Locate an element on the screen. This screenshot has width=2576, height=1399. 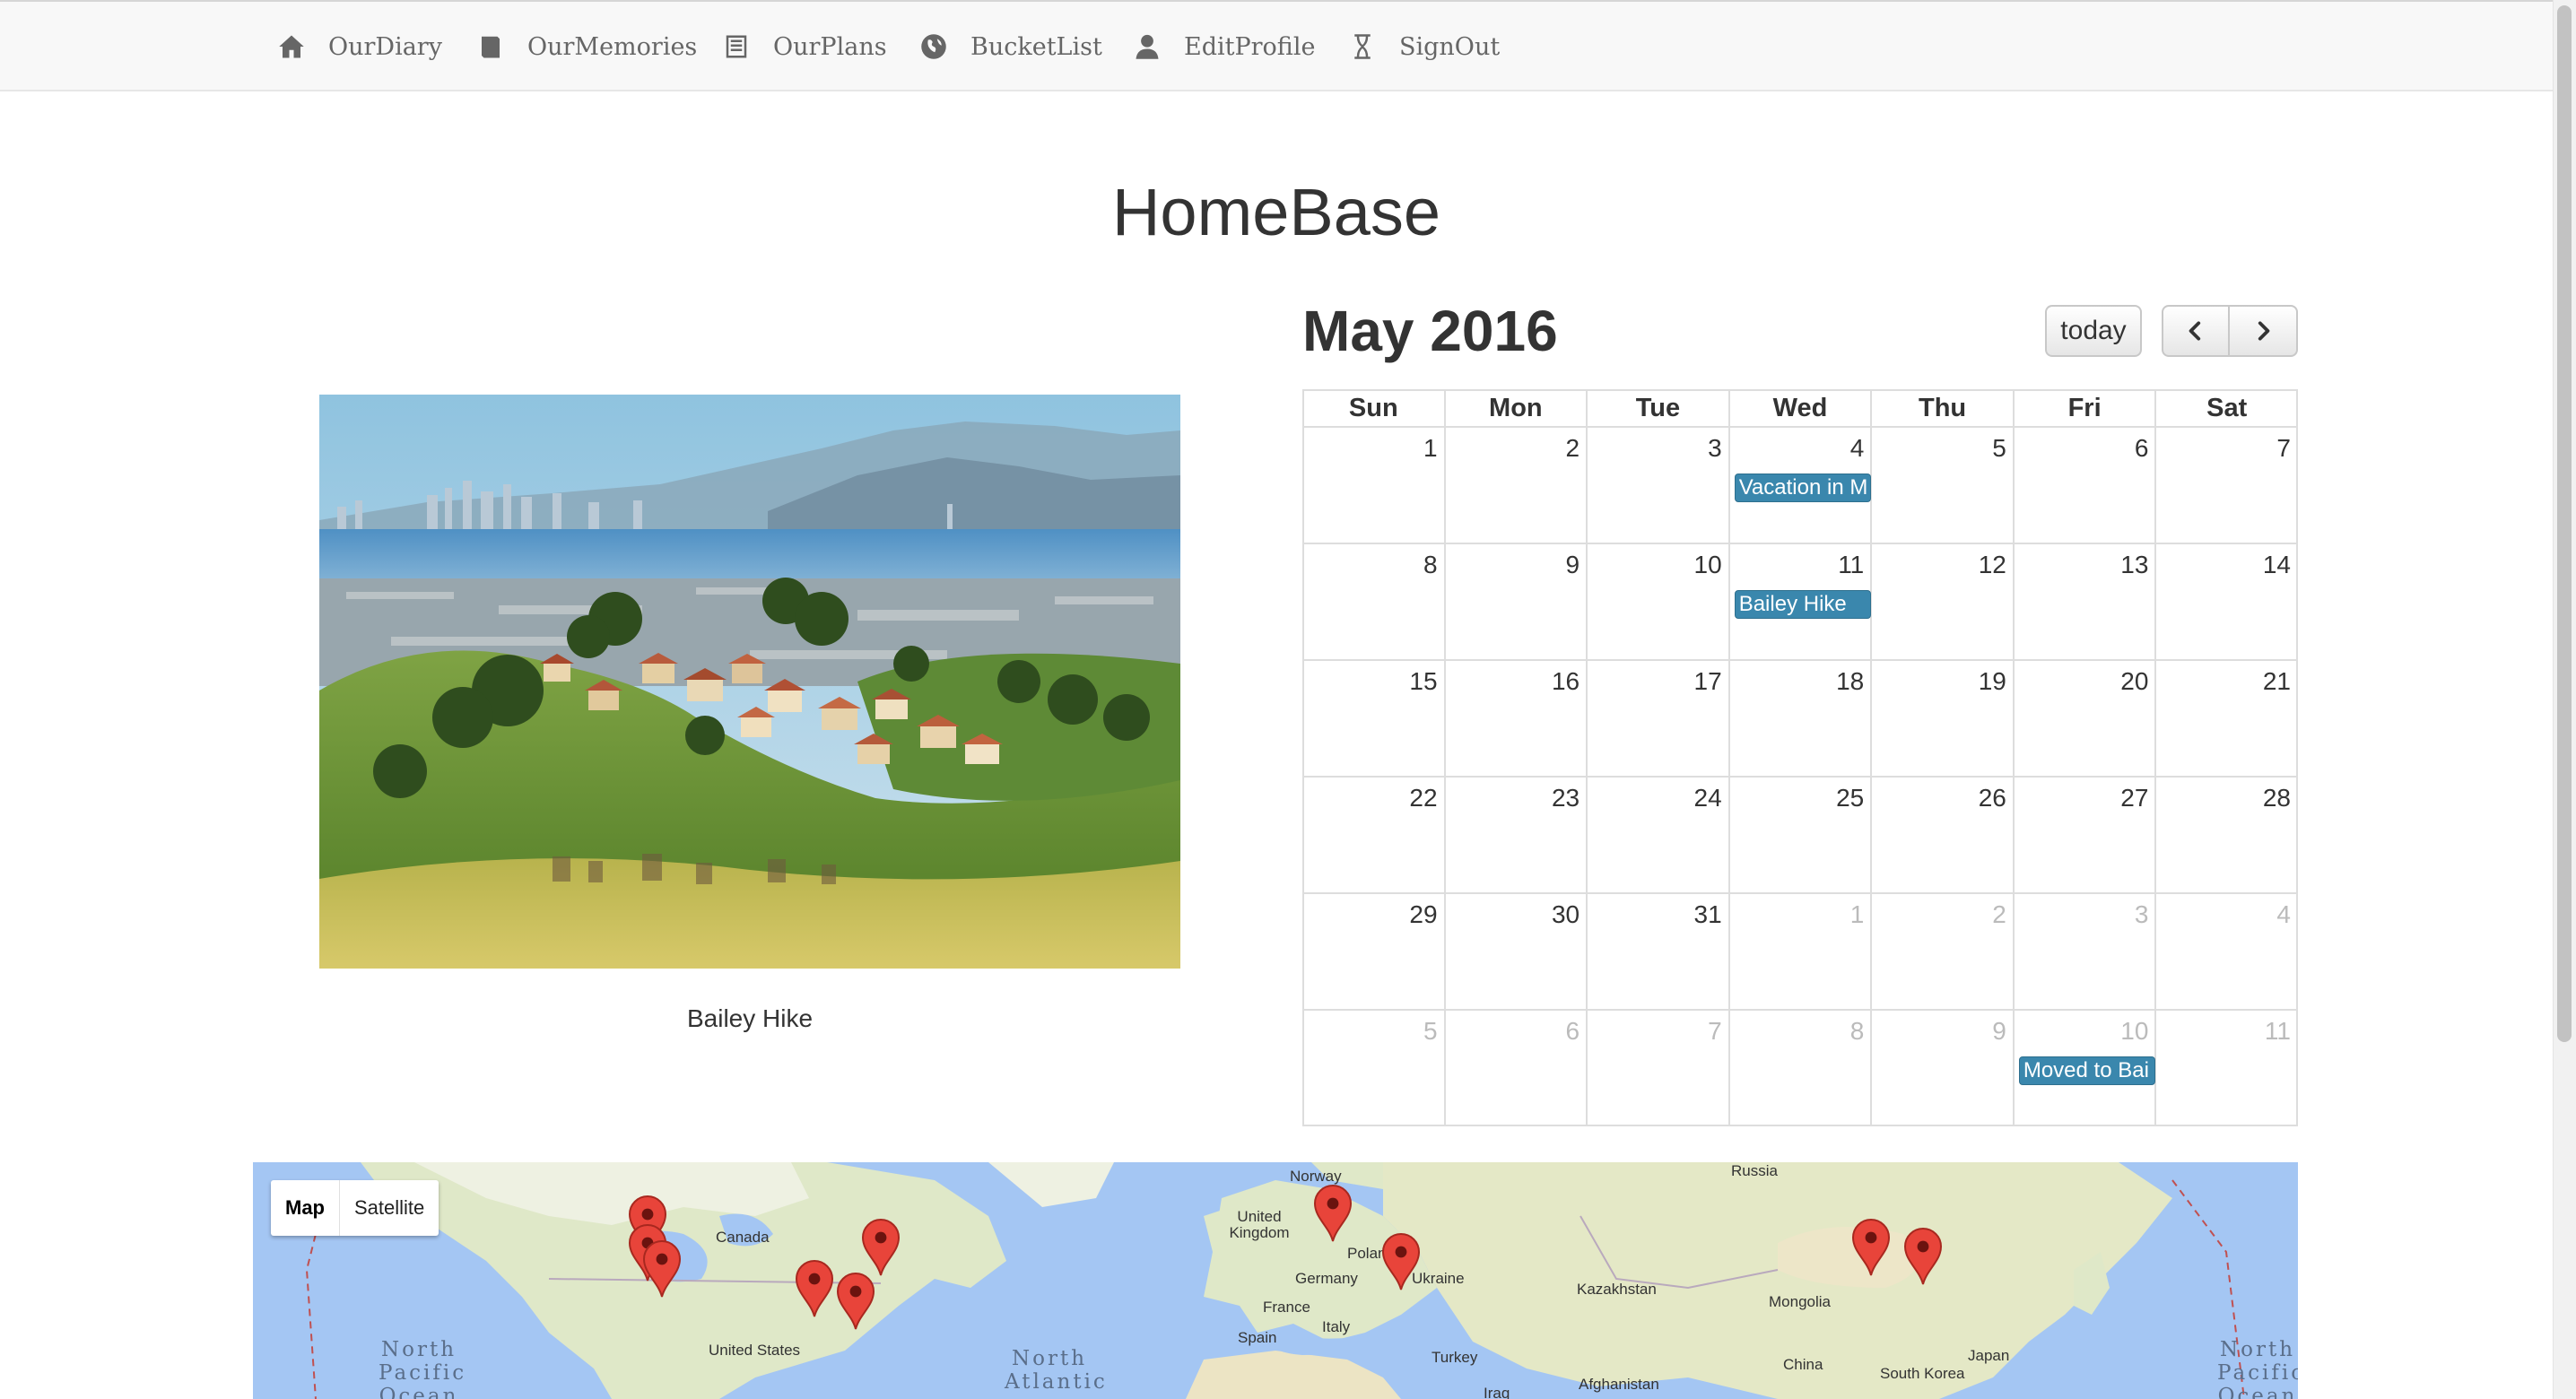
calendar-day-cell: 12 is located at coordinates (1942, 602).